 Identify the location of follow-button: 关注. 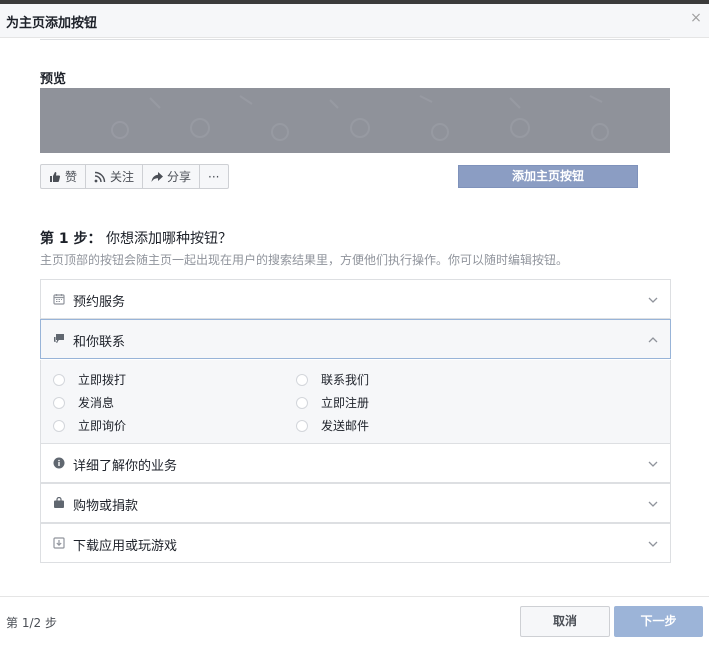
(115, 176).